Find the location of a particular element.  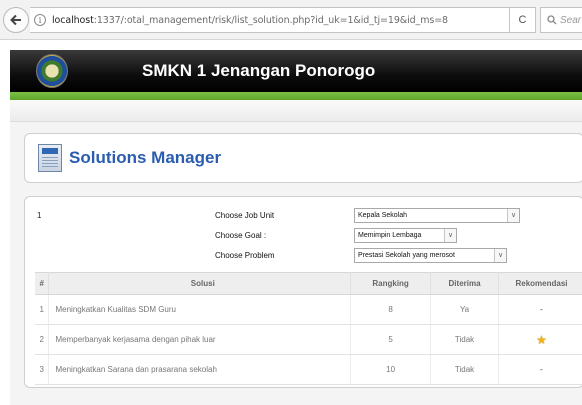

rekomendasi-cell: ★ is located at coordinates (540, 339).